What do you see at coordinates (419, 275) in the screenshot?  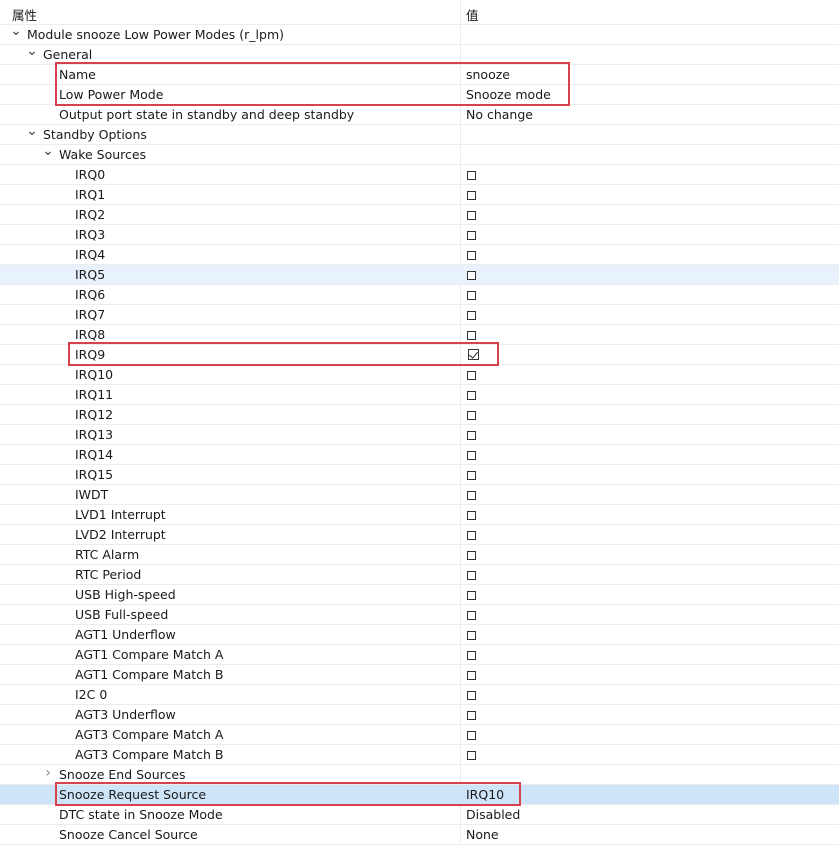 I see `irq5-row: IRQ5` at bounding box center [419, 275].